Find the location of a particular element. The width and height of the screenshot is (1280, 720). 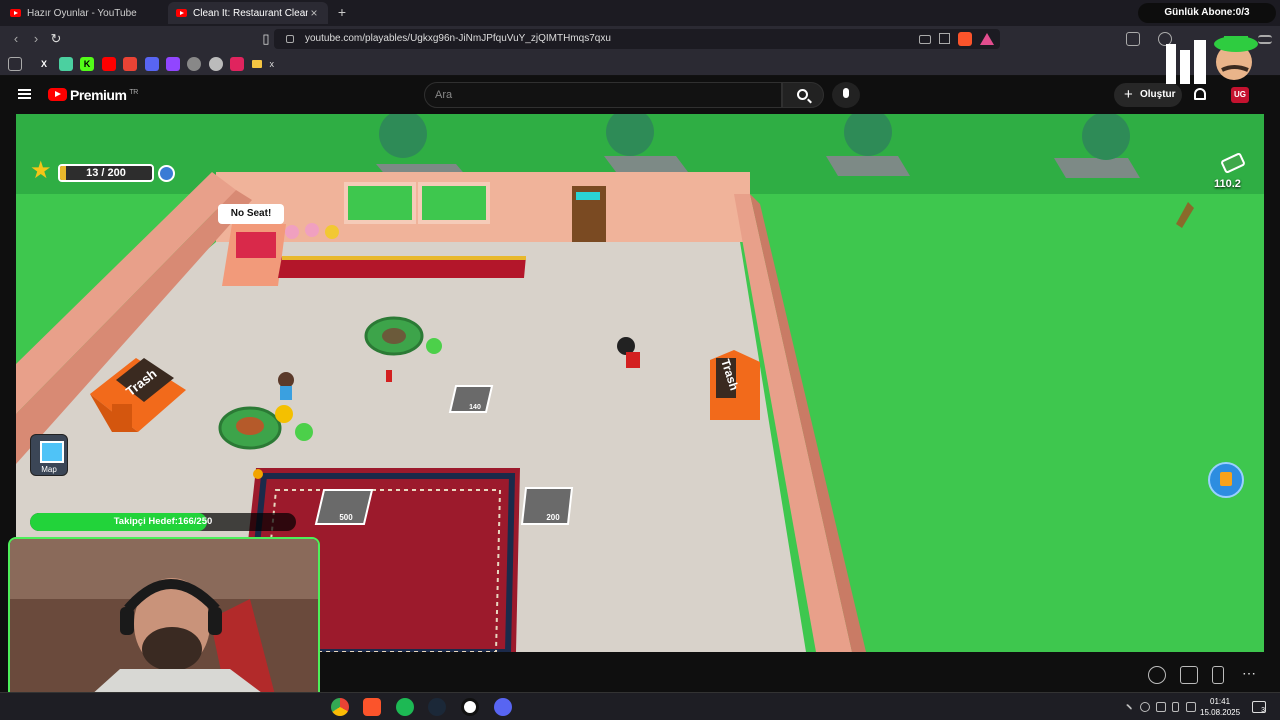

table-dirt is located at coordinates (394, 336).